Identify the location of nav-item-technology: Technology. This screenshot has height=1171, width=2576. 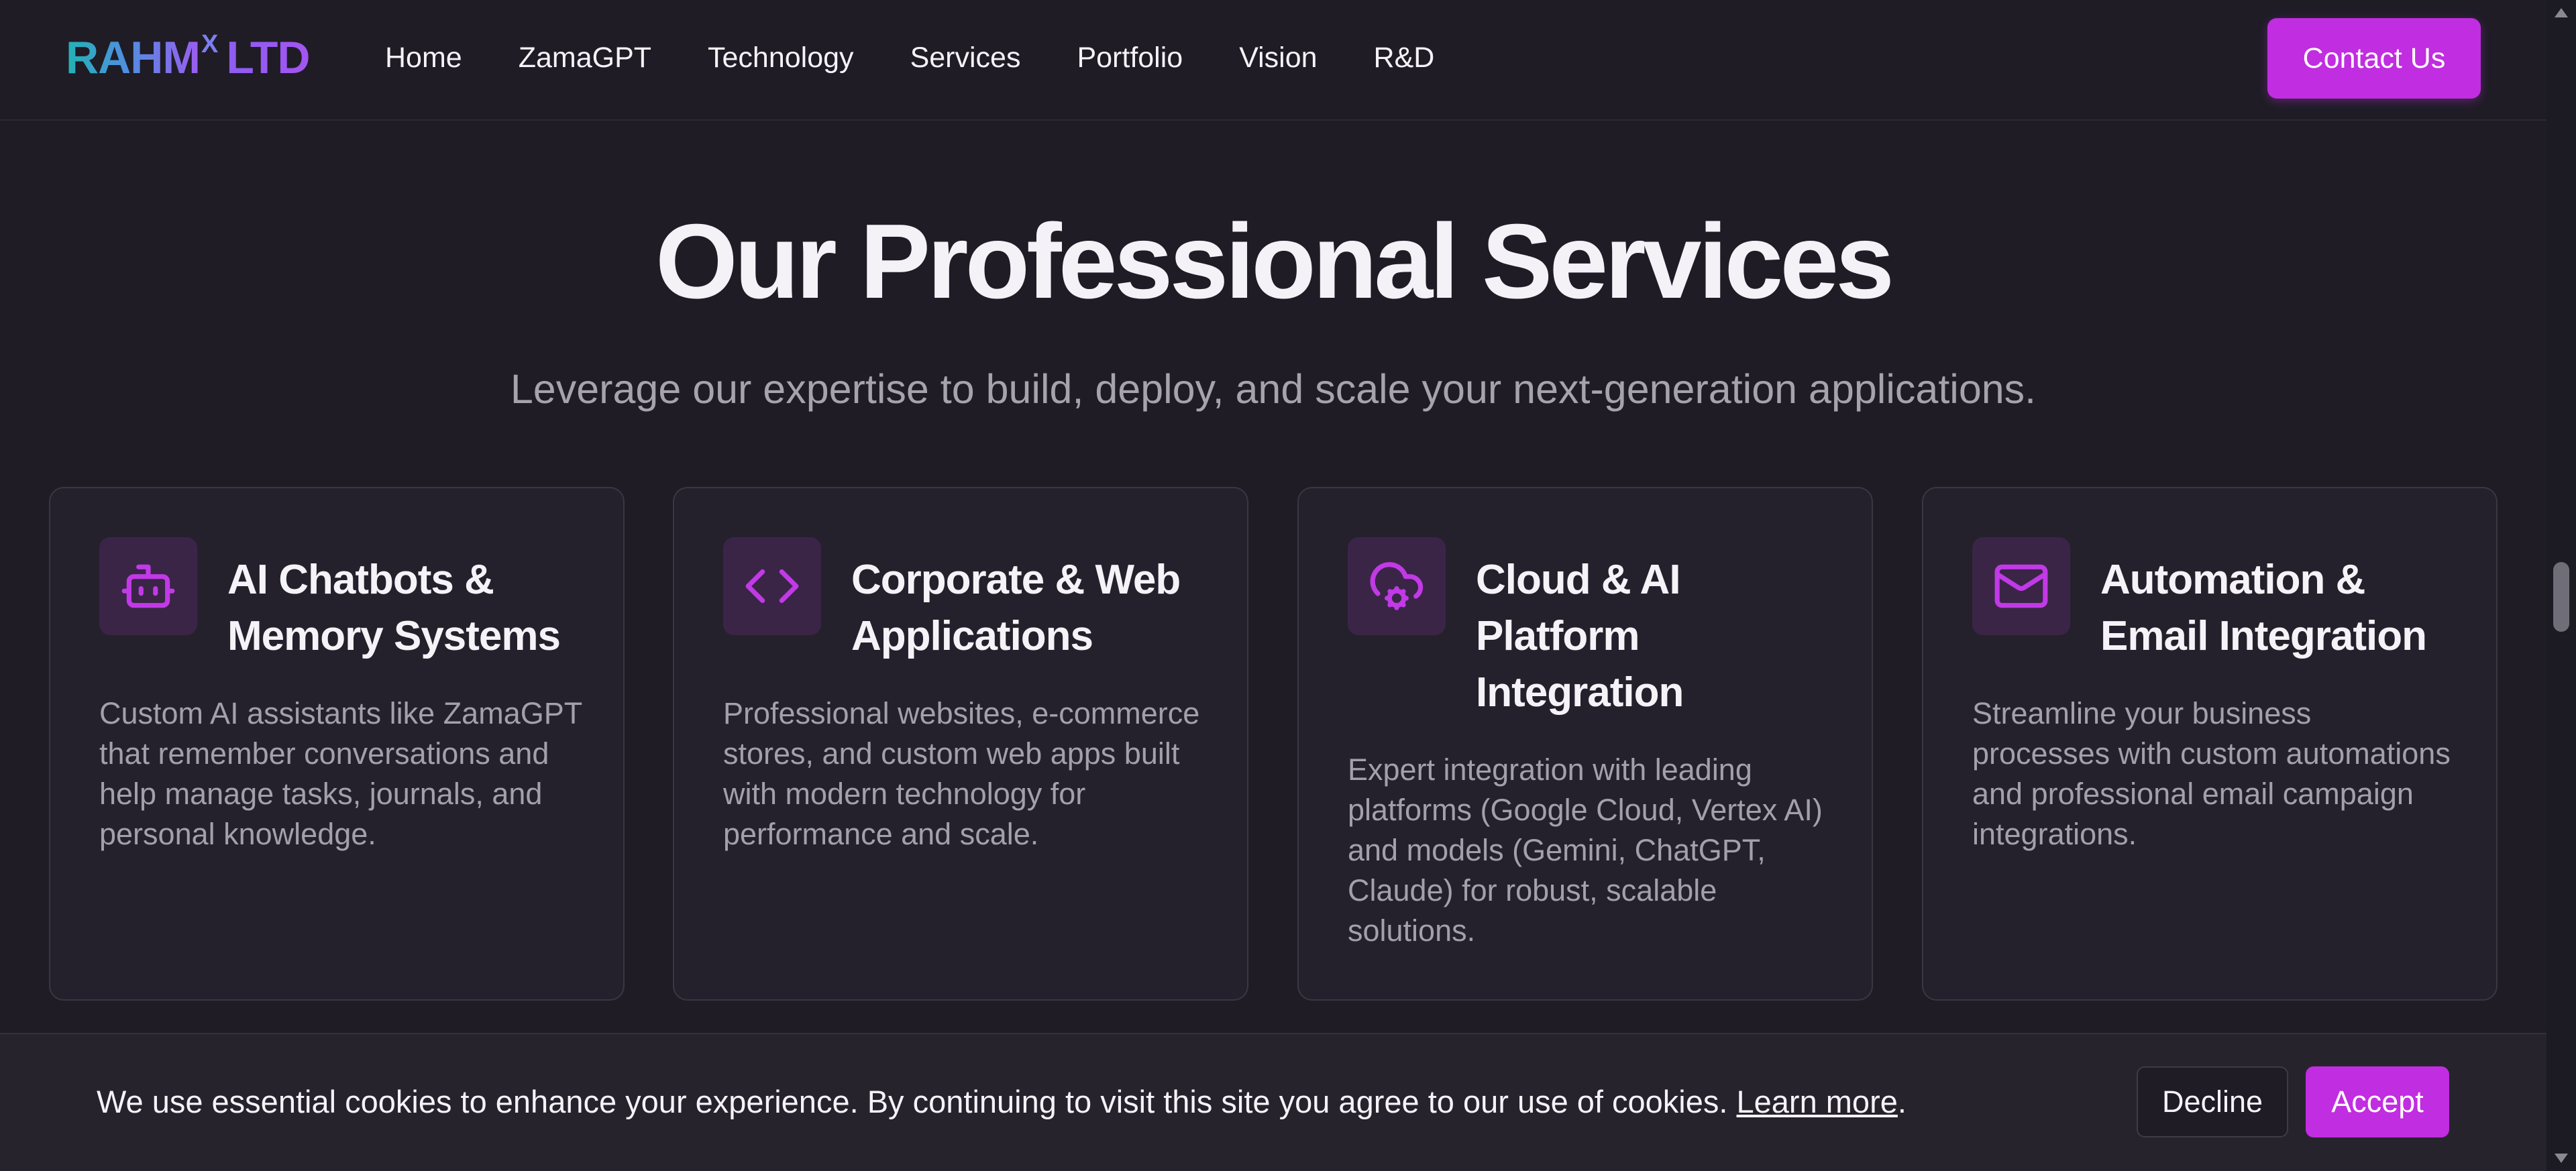
(781, 58).